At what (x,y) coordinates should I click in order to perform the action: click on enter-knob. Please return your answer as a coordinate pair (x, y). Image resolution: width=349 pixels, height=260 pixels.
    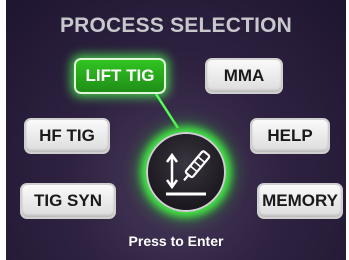
    Looking at the image, I should click on (186, 172).